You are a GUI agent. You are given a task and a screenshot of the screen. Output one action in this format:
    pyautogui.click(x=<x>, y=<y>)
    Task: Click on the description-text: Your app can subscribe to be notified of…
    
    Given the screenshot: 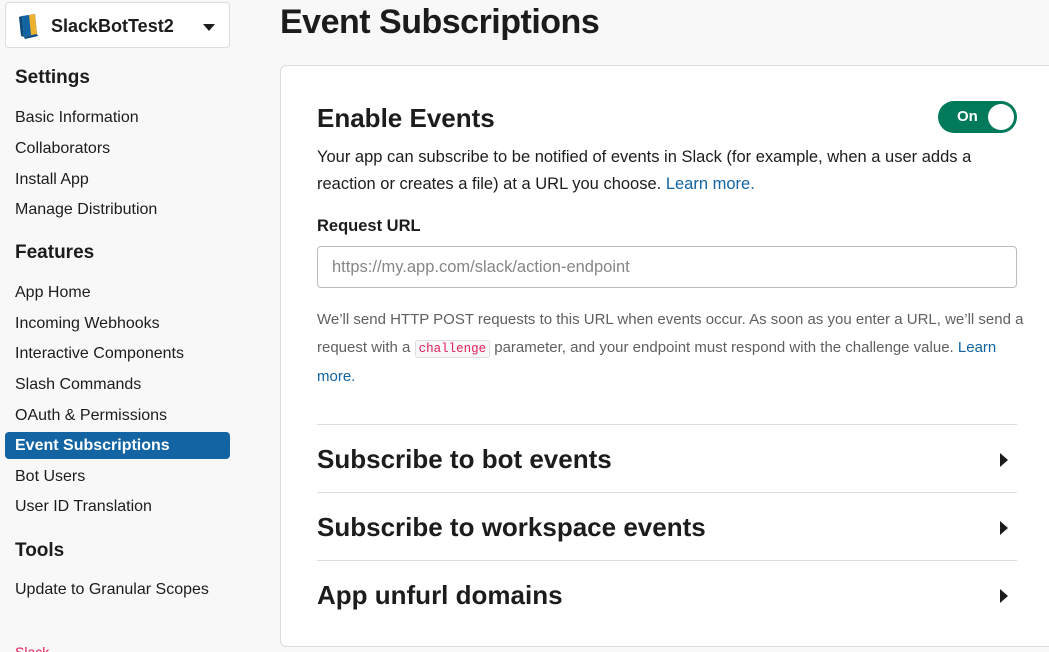 What is the action you would take?
    pyautogui.click(x=644, y=170)
    